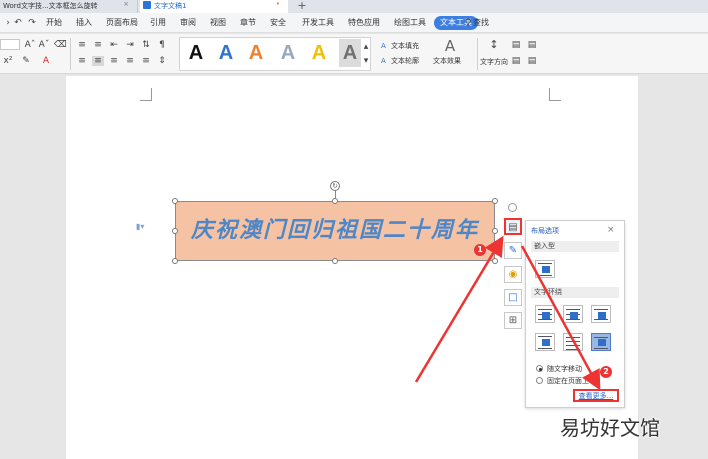  I want to click on arrow-to-layout-button, so click(459, 309).